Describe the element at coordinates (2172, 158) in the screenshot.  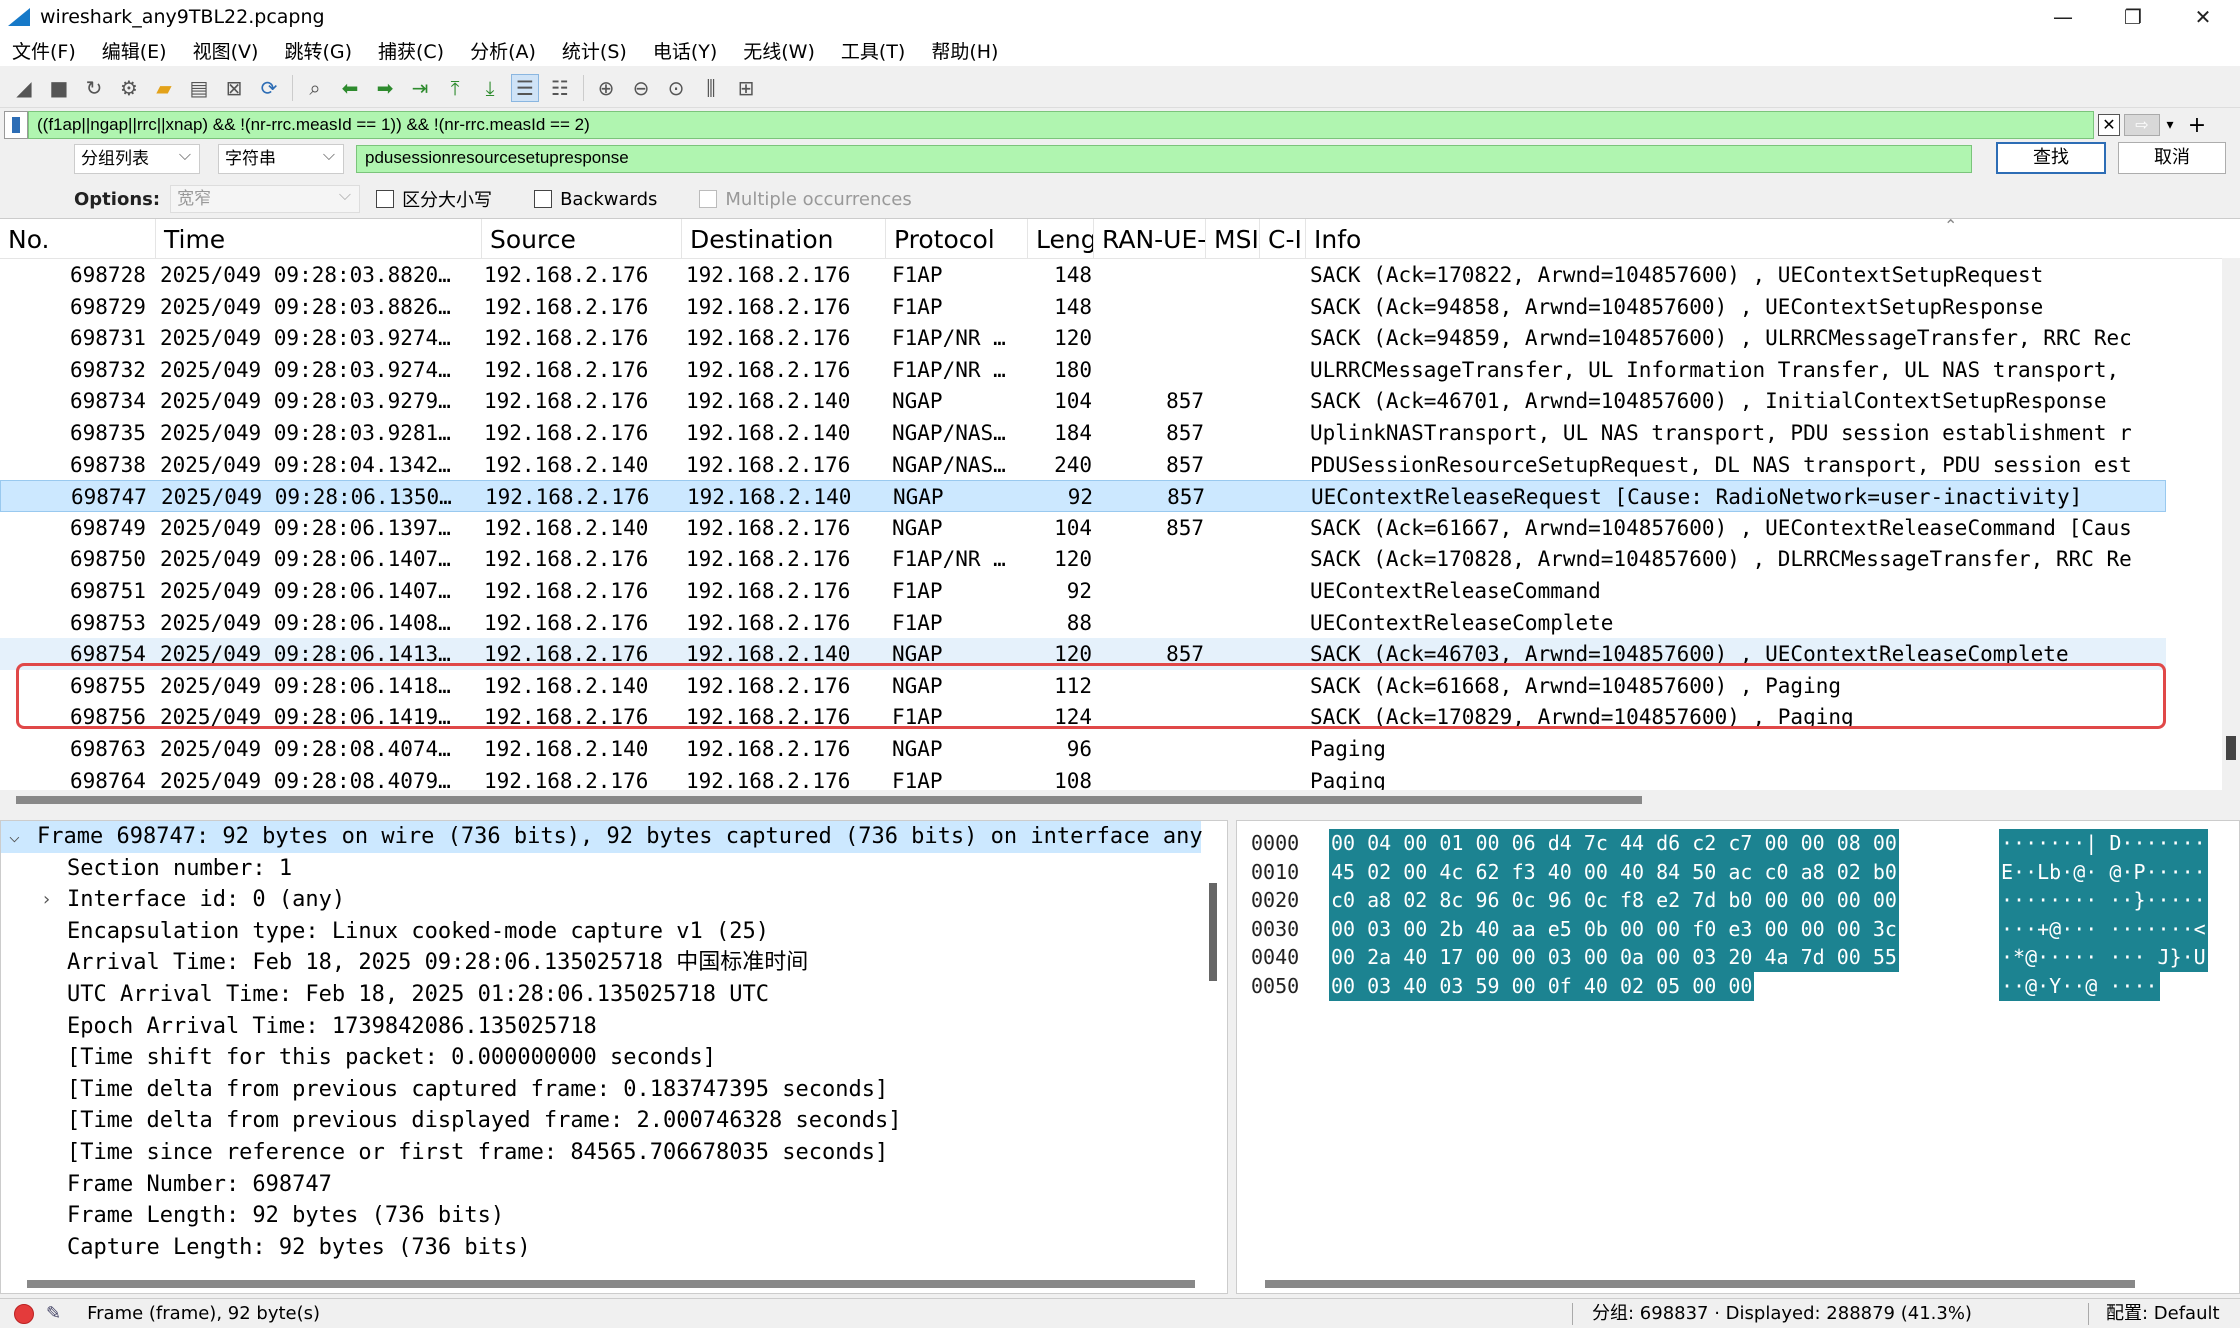
I see `cancel-find-button: 取消` at that location.